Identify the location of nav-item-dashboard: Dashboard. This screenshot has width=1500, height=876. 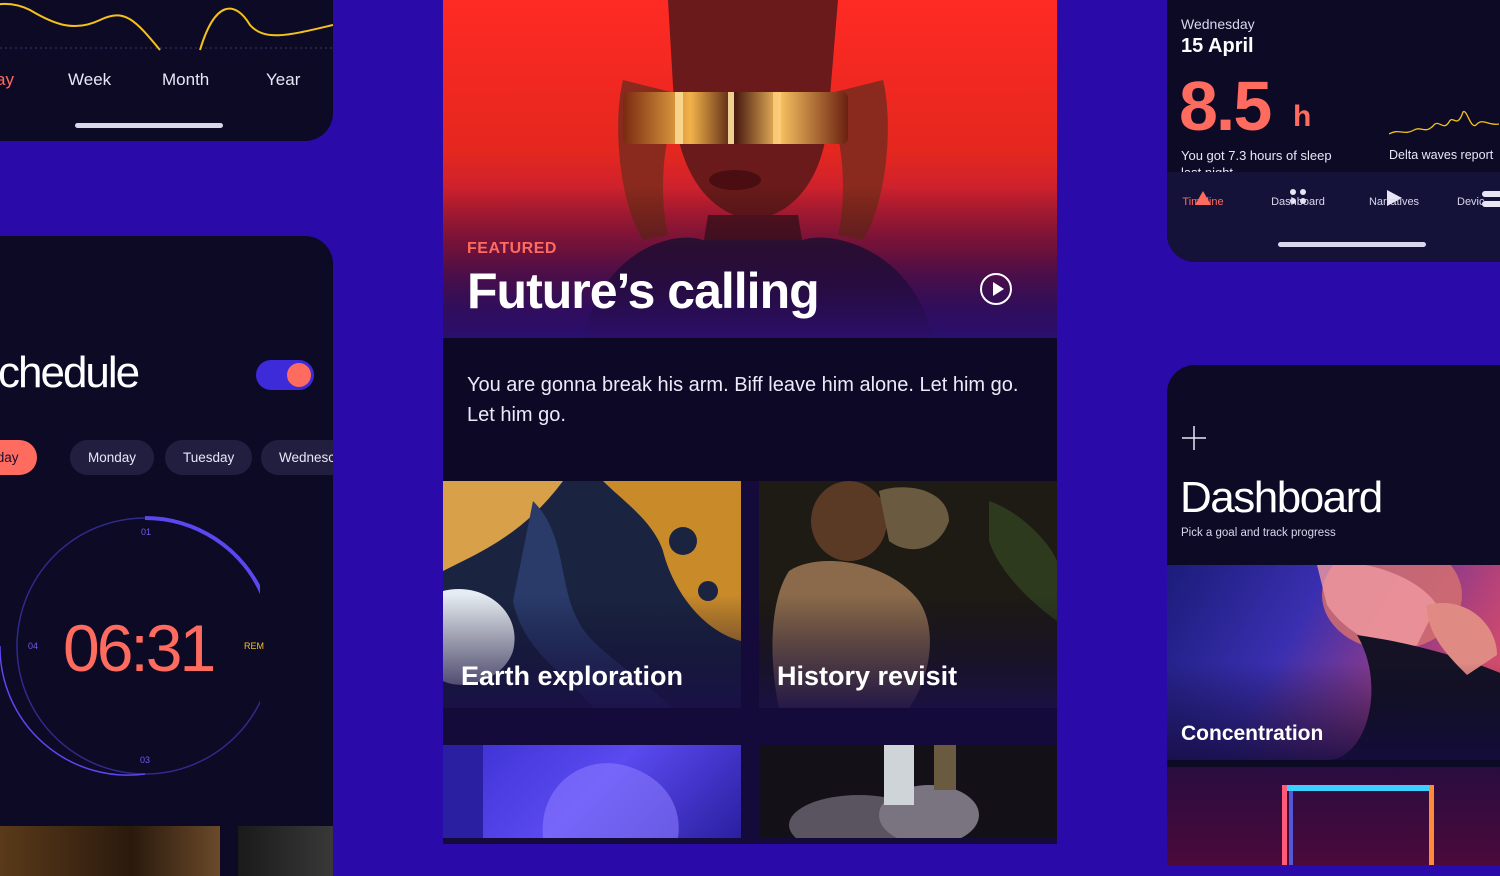
(1298, 202).